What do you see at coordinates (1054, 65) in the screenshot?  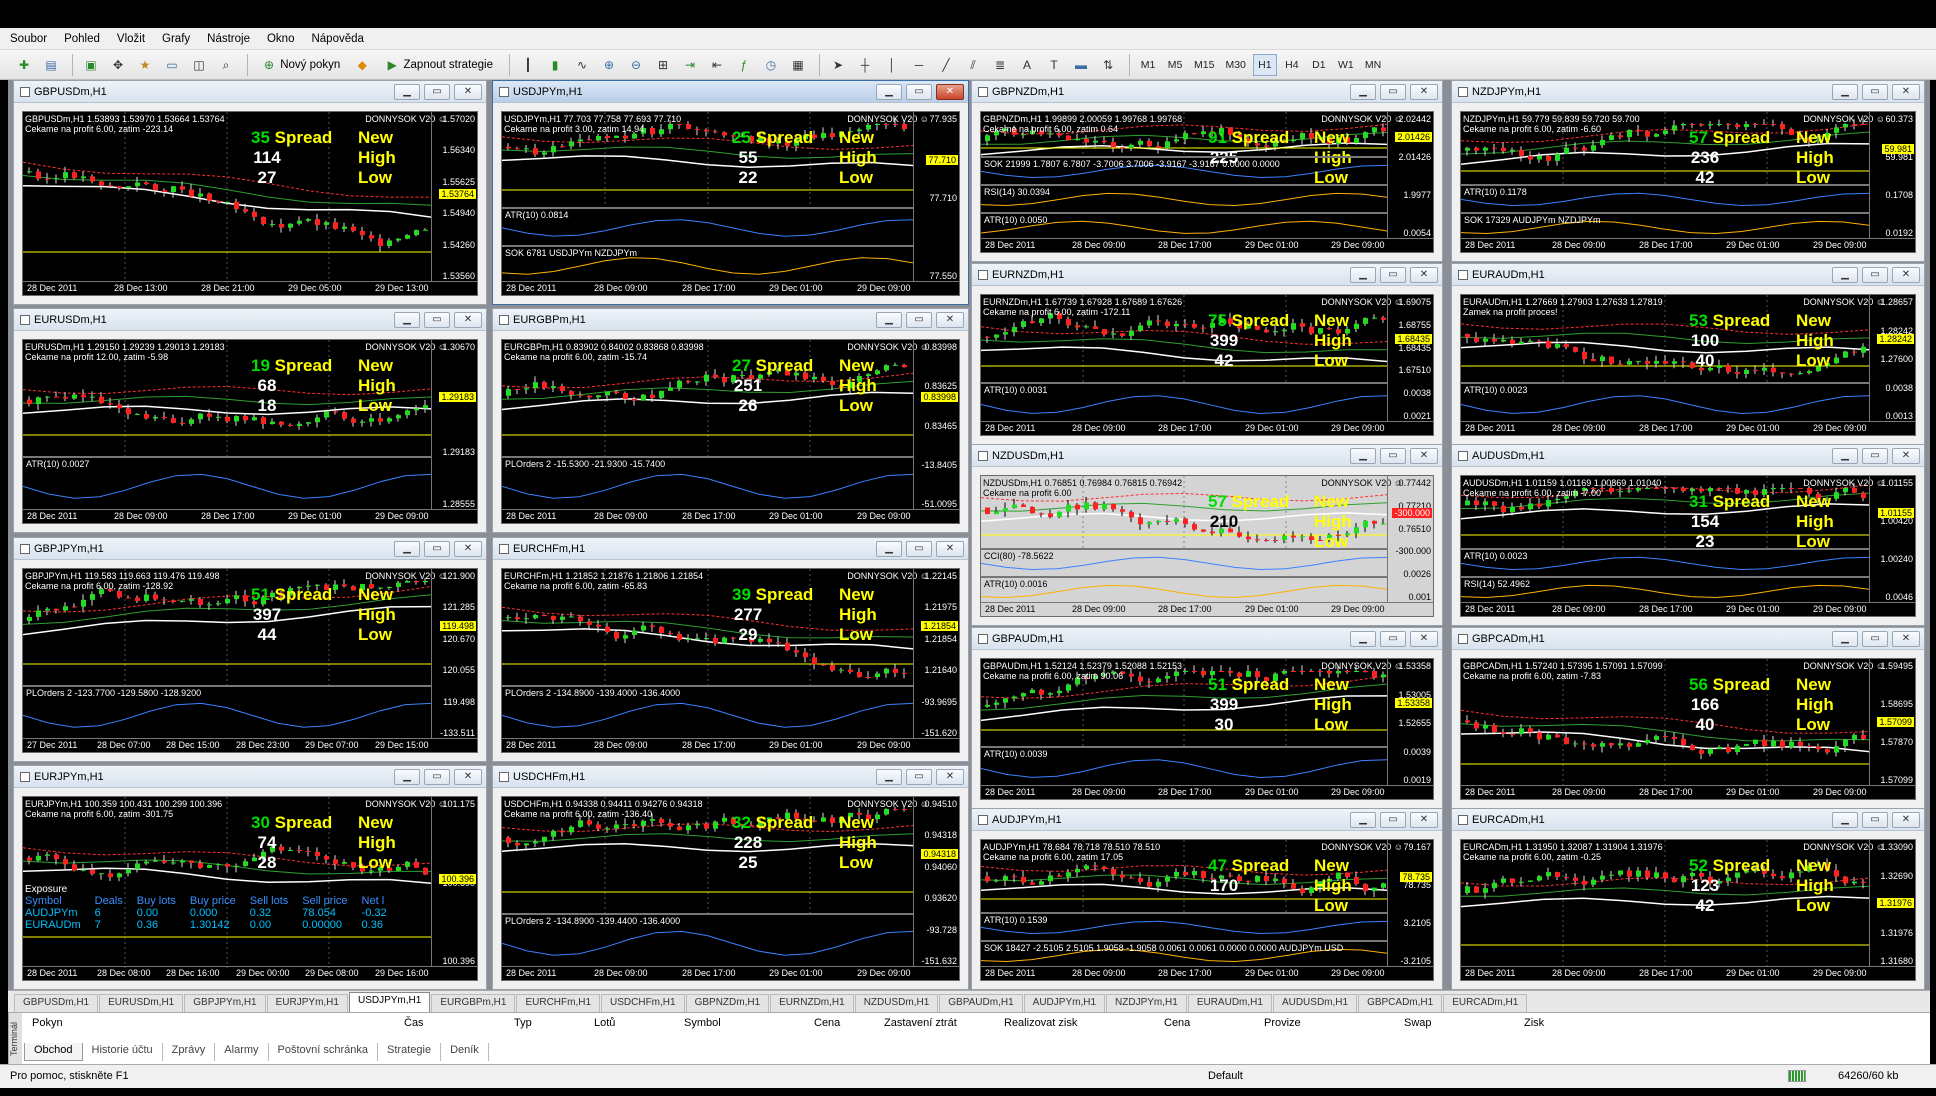 I see `label-button: T` at bounding box center [1054, 65].